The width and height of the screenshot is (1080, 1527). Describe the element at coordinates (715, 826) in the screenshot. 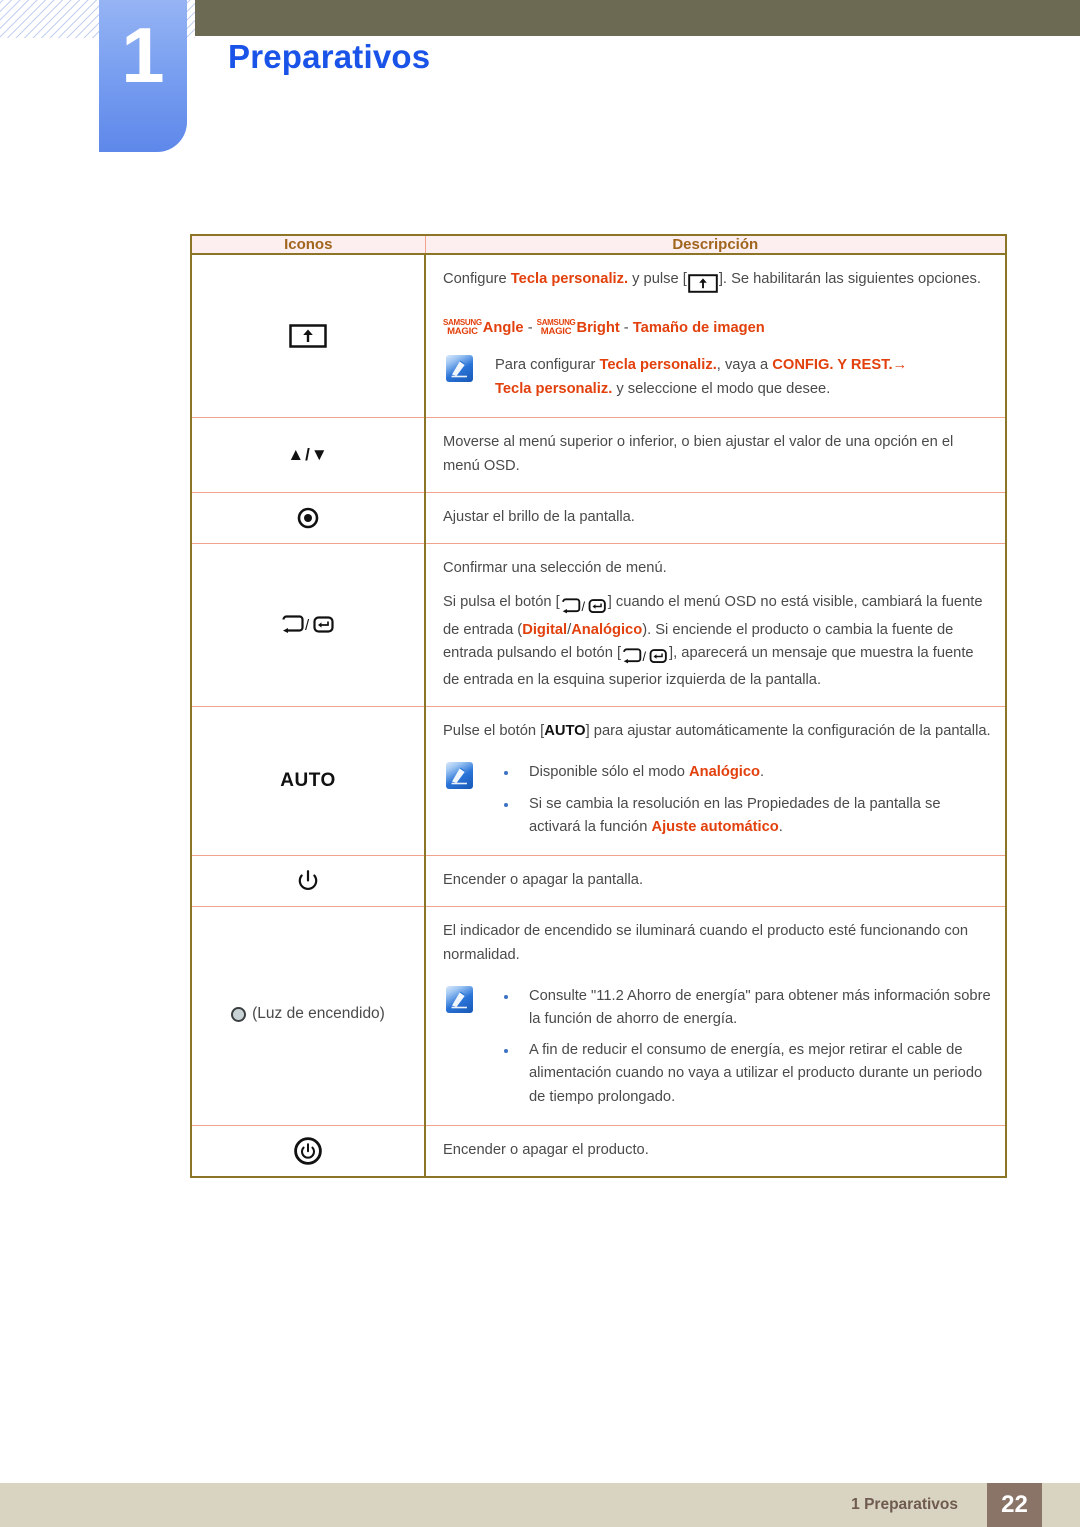

I see `highlight-ajuste-automatico: Ajuste automático` at that location.